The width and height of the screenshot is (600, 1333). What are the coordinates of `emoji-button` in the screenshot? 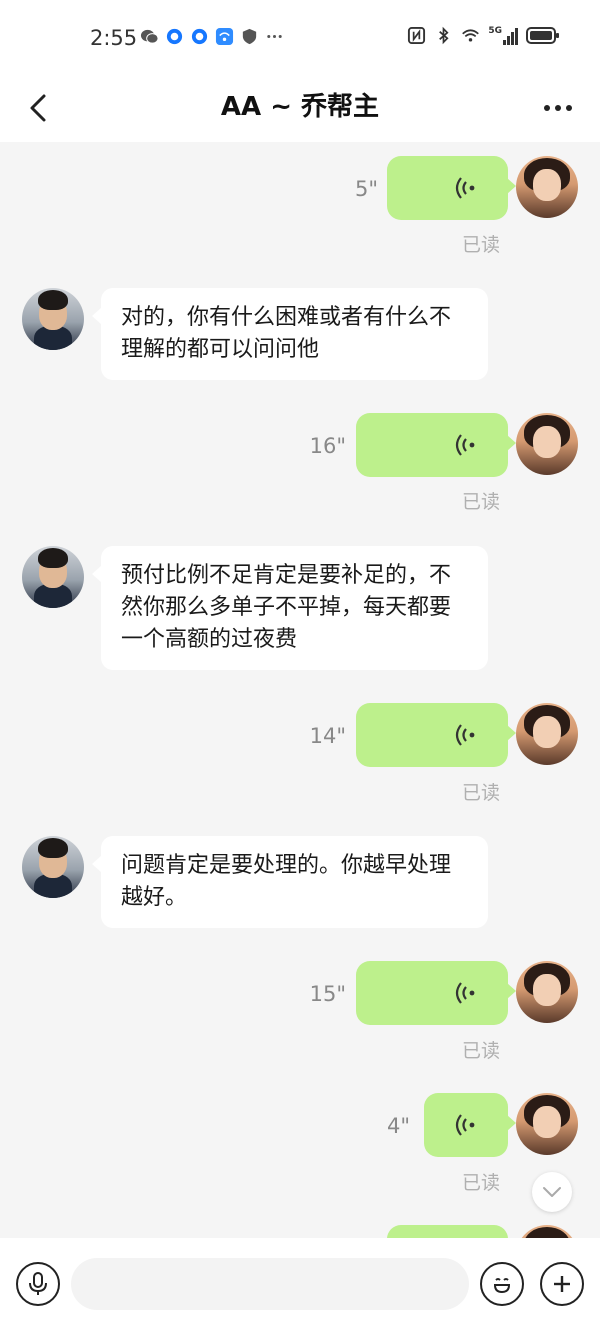 It's located at (502, 1284).